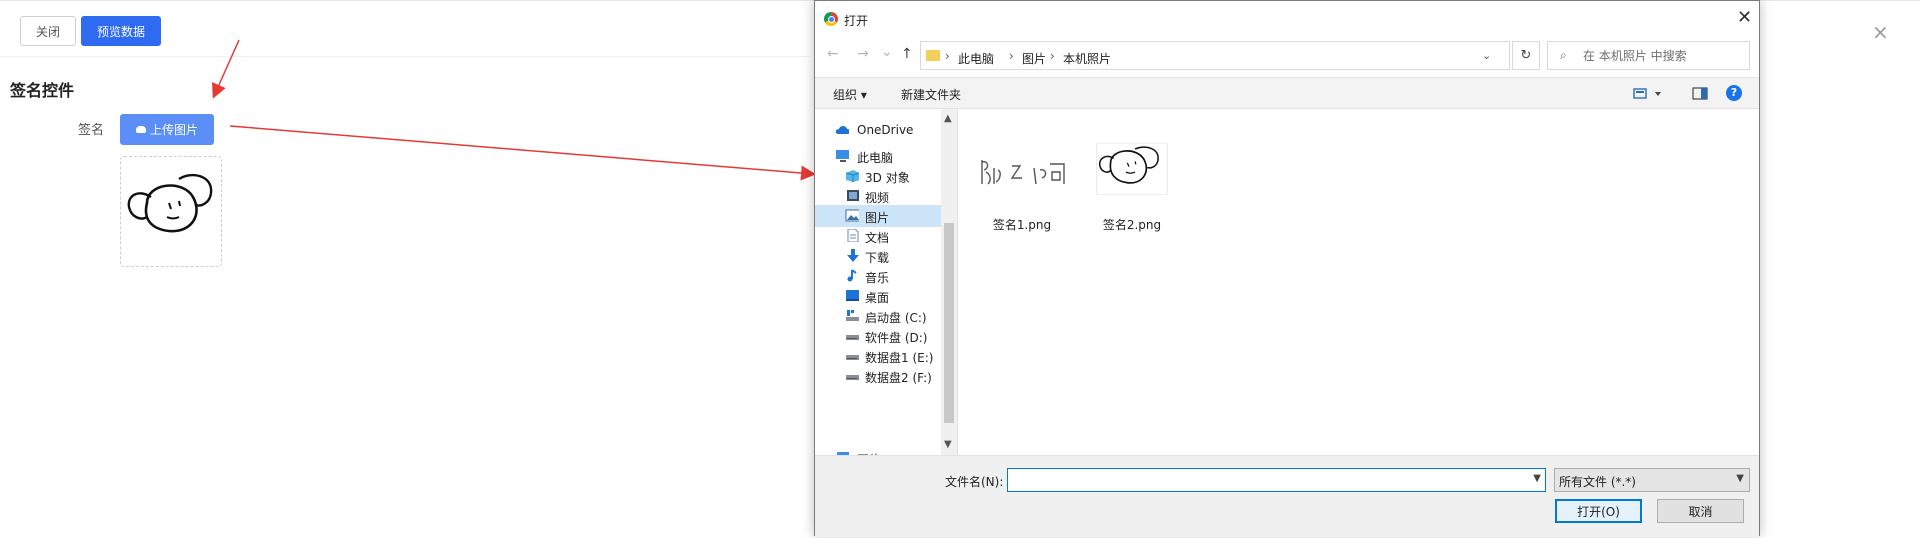  I want to click on nav-item-label: 桌面, so click(877, 298).